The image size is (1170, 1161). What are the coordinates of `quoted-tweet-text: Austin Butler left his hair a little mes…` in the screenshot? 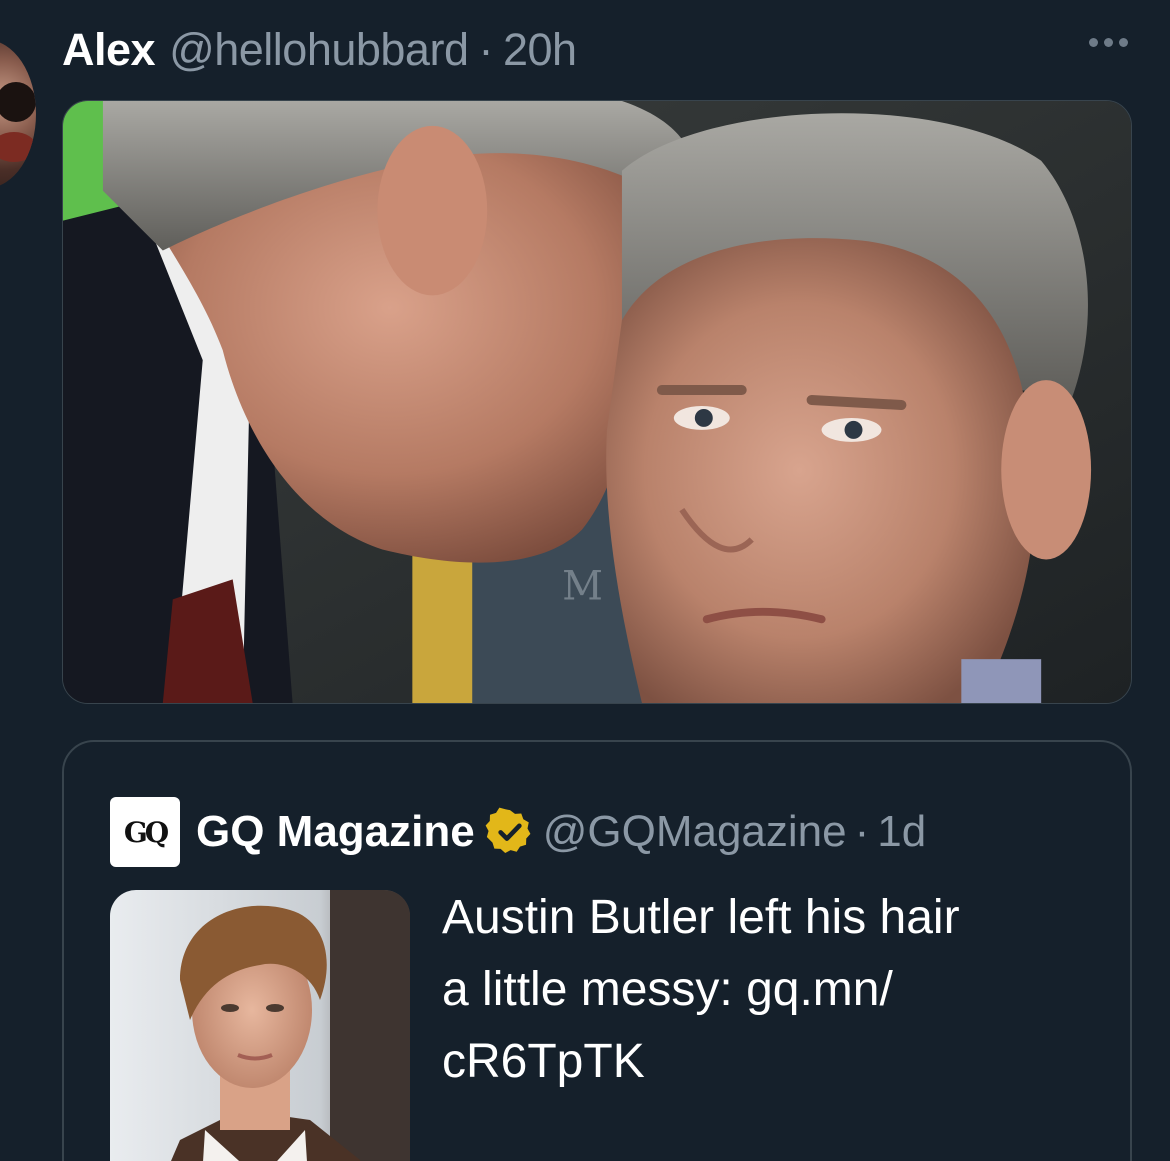 It's located at (762, 990).